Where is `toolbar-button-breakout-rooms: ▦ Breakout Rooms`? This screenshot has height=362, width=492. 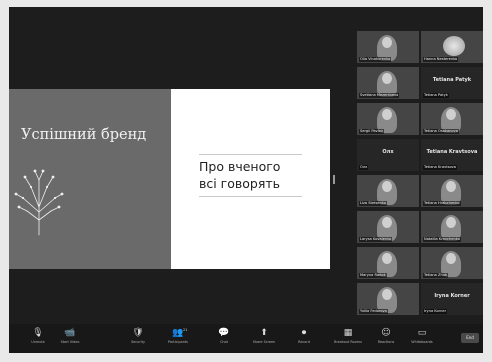
toolbar-button-breakout-rooms: ▦ Breakout Rooms is located at coordinates (348, 338).